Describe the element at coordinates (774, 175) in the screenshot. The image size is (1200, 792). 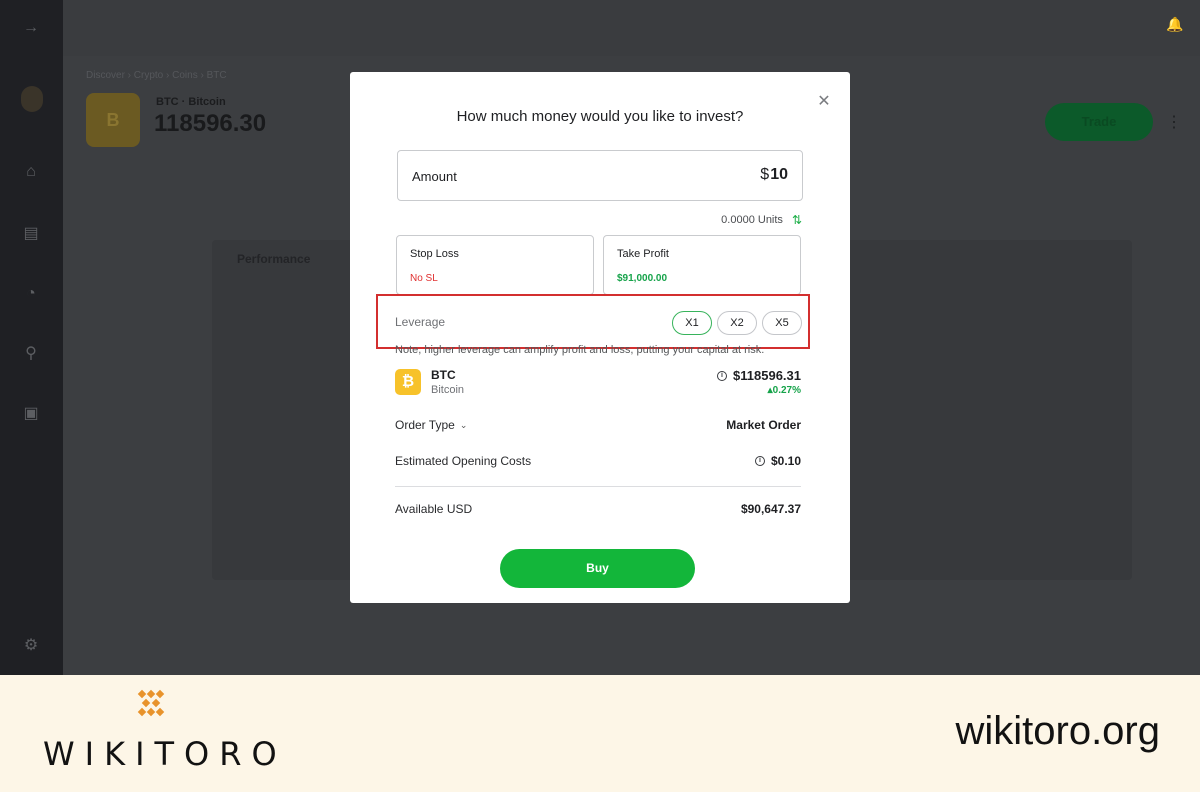
I see `amount-value: $10` at that location.